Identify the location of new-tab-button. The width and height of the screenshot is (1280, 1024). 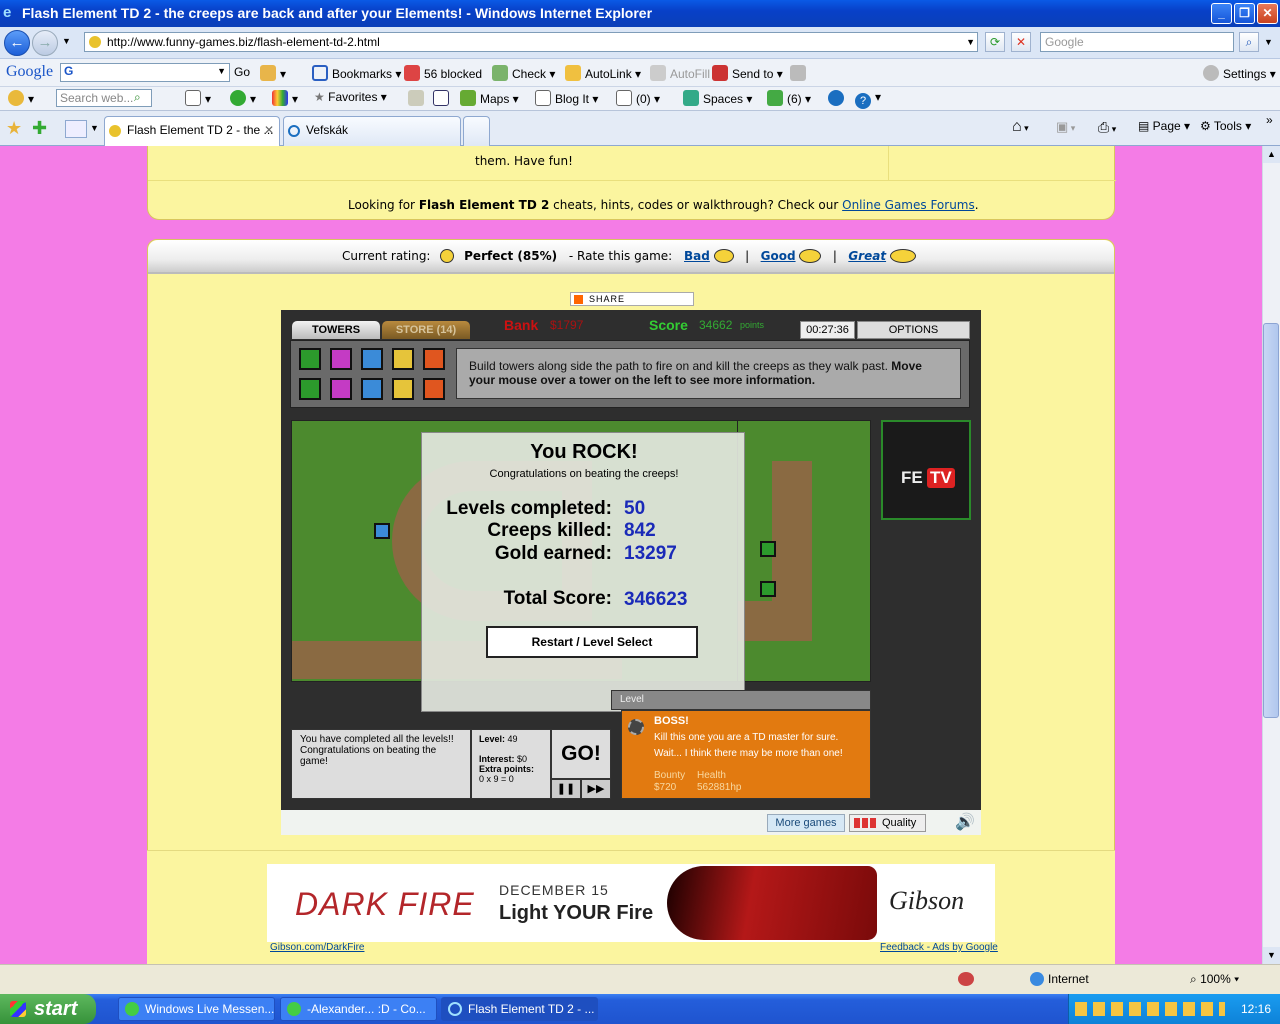
(476, 131).